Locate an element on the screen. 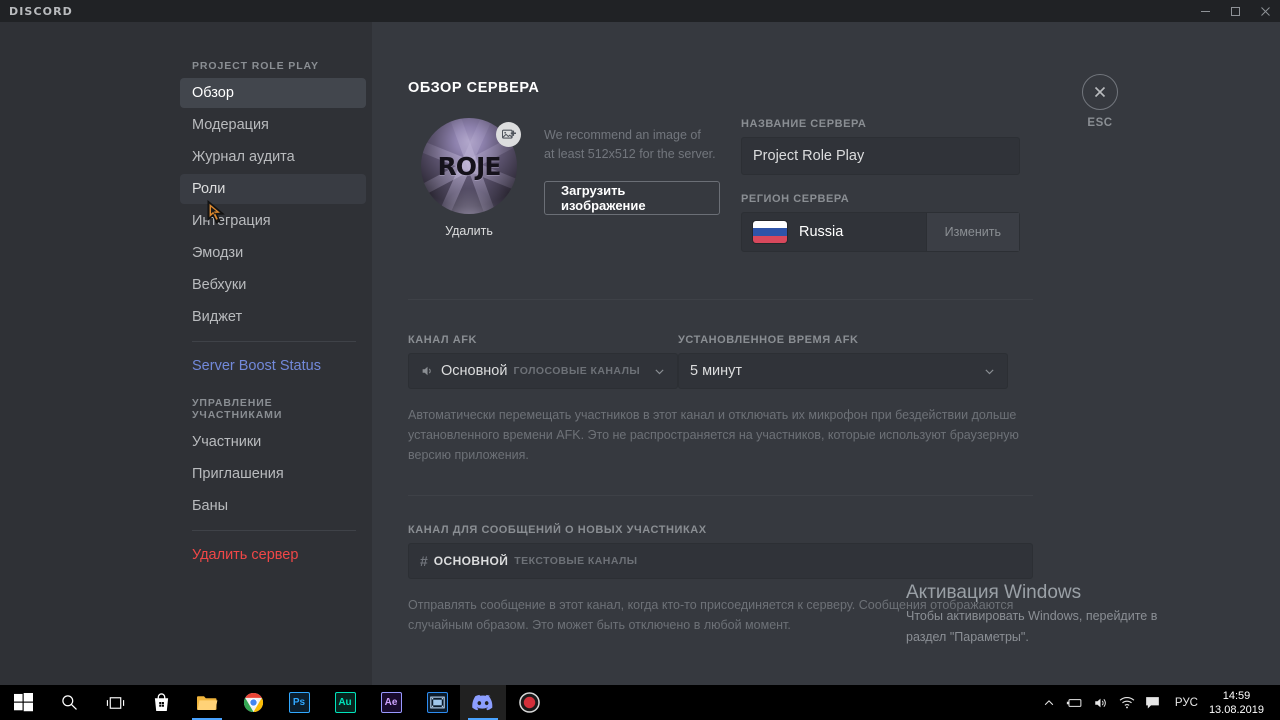 This screenshot has width=1280, height=720. after-effects-button: Ae is located at coordinates (391, 702).